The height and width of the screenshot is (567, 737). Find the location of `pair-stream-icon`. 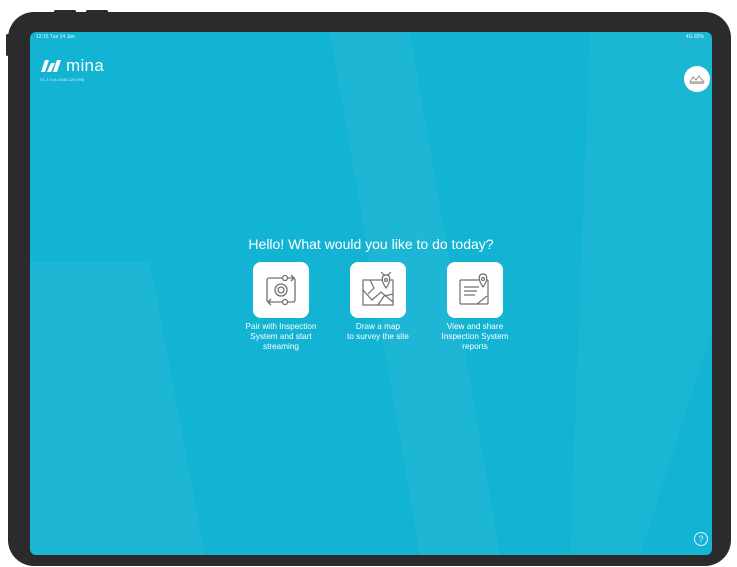

pair-stream-icon is located at coordinates (281, 290).